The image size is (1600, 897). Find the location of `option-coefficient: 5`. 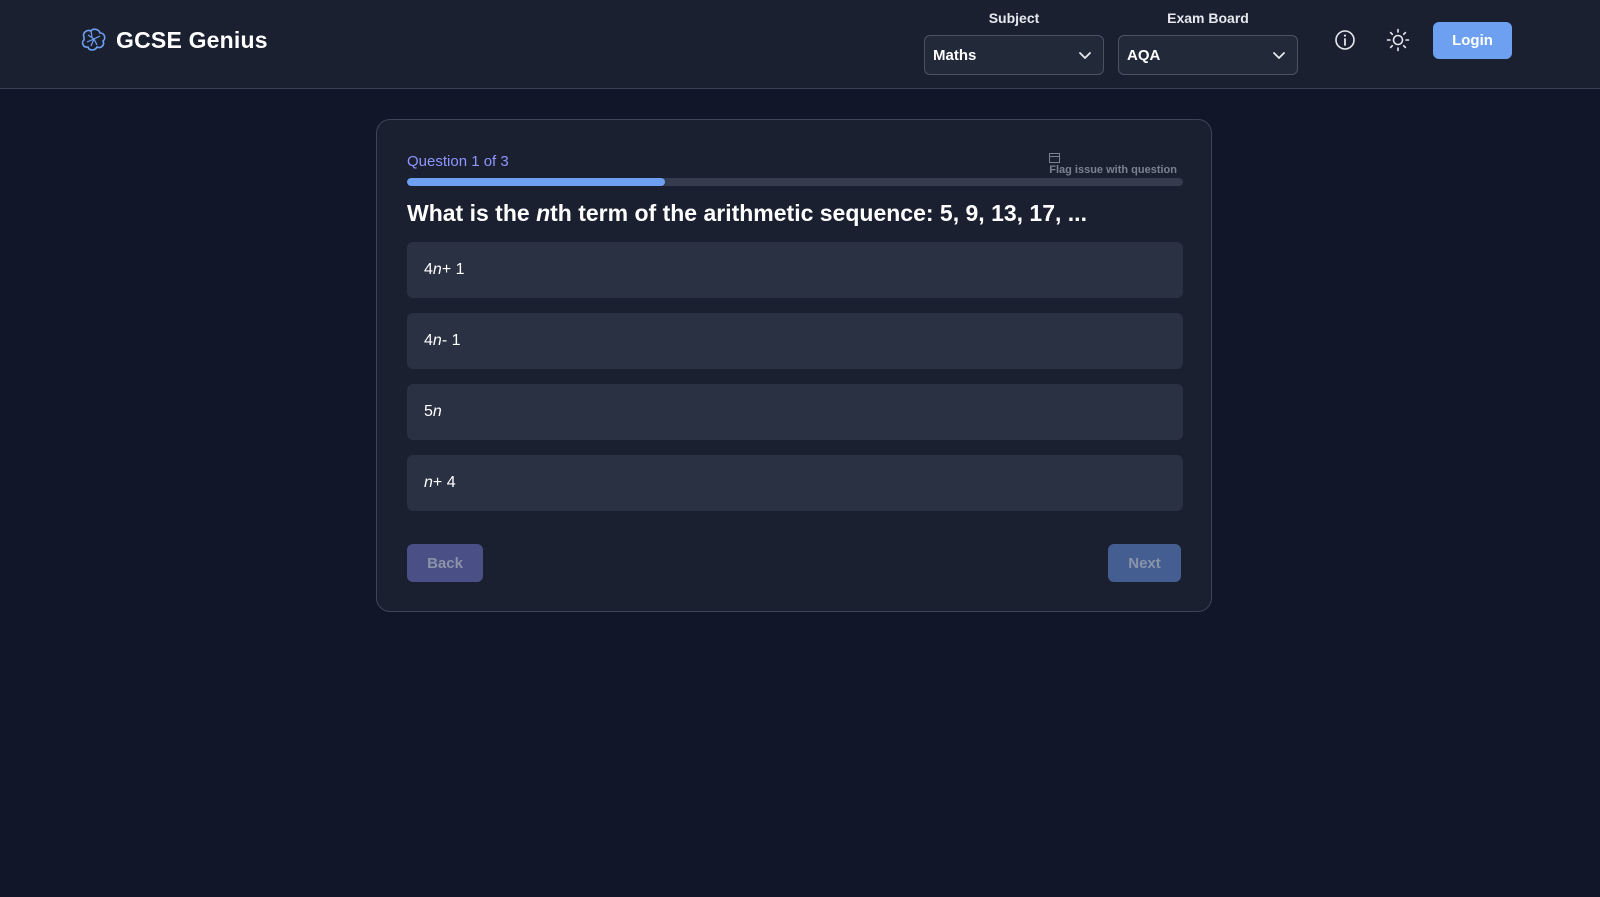

option-coefficient: 5 is located at coordinates (428, 411).